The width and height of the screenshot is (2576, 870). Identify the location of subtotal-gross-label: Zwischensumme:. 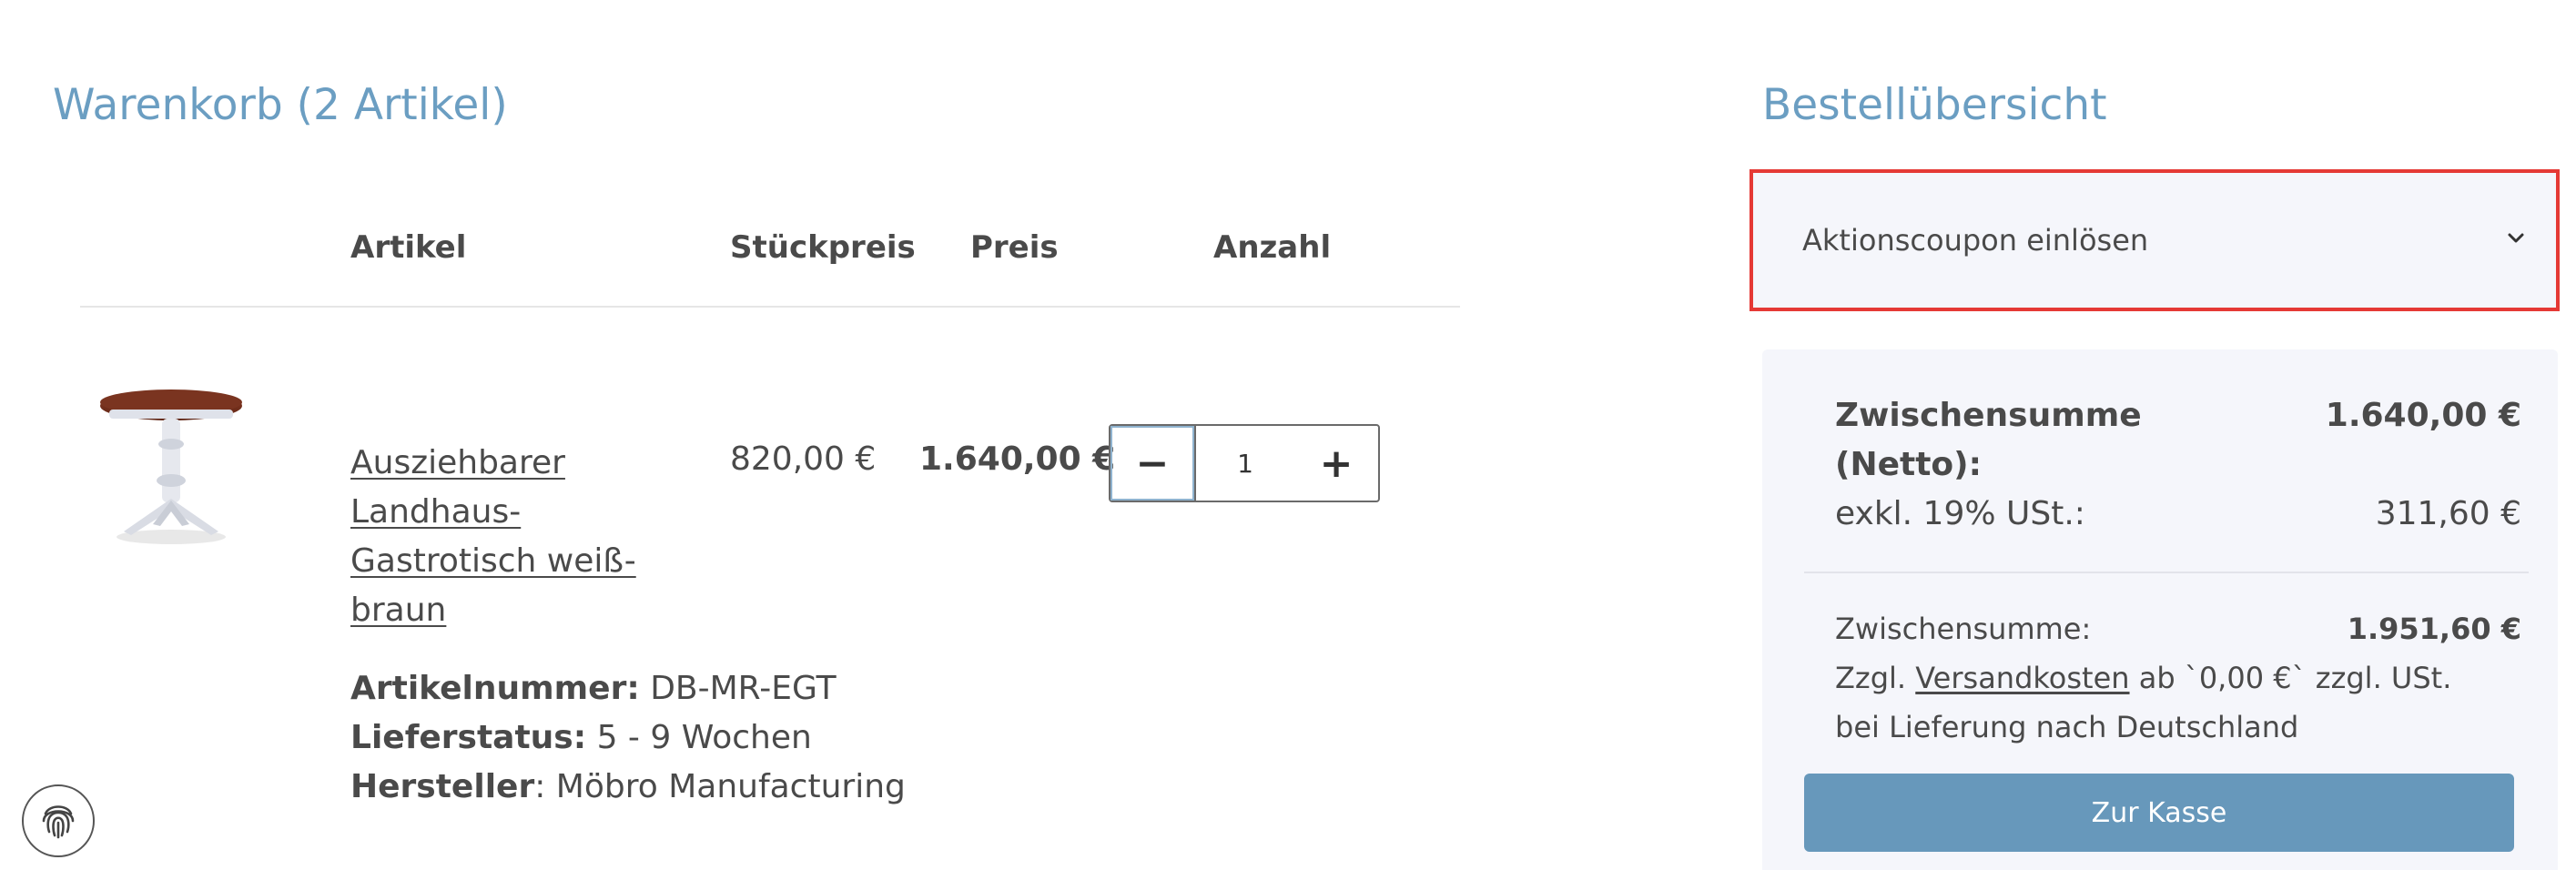
(1963, 629).